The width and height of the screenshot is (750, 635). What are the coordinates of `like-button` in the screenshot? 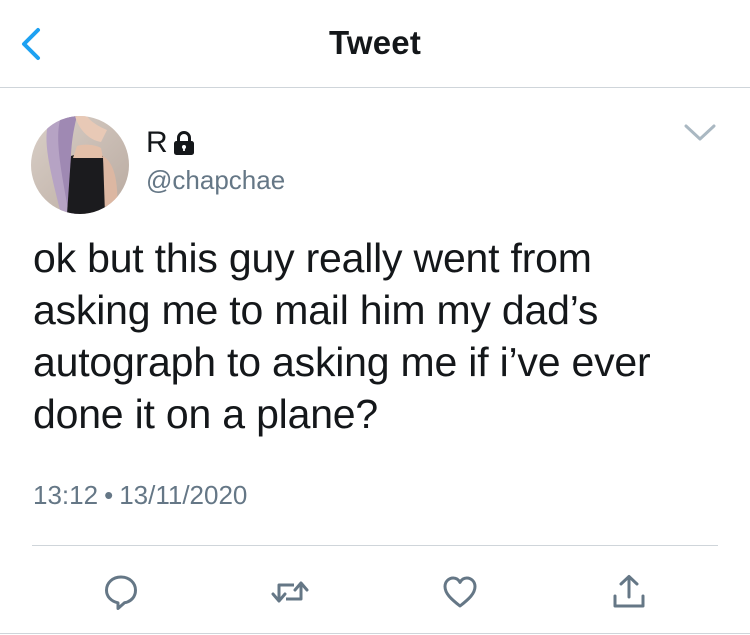 It's located at (460, 592).